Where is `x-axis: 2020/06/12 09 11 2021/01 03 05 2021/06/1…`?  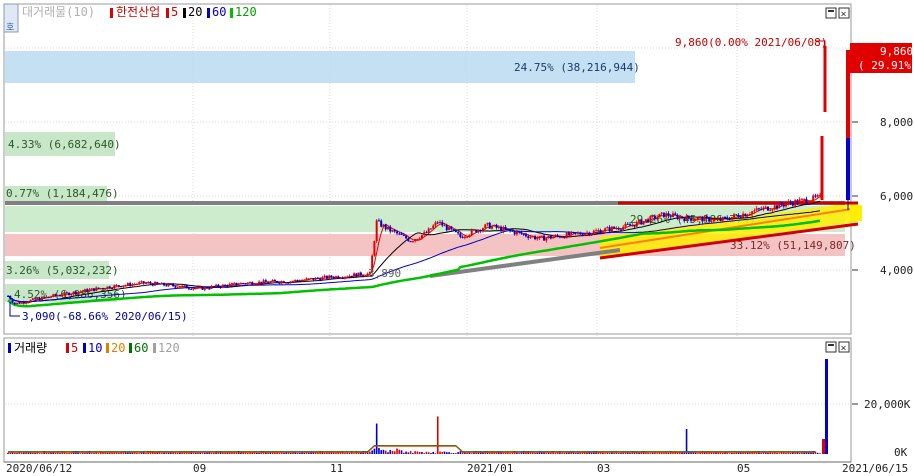
x-axis: 2020/06/12 09 11 2021/01 03 05 2021/06/1… is located at coordinates (456, 468).